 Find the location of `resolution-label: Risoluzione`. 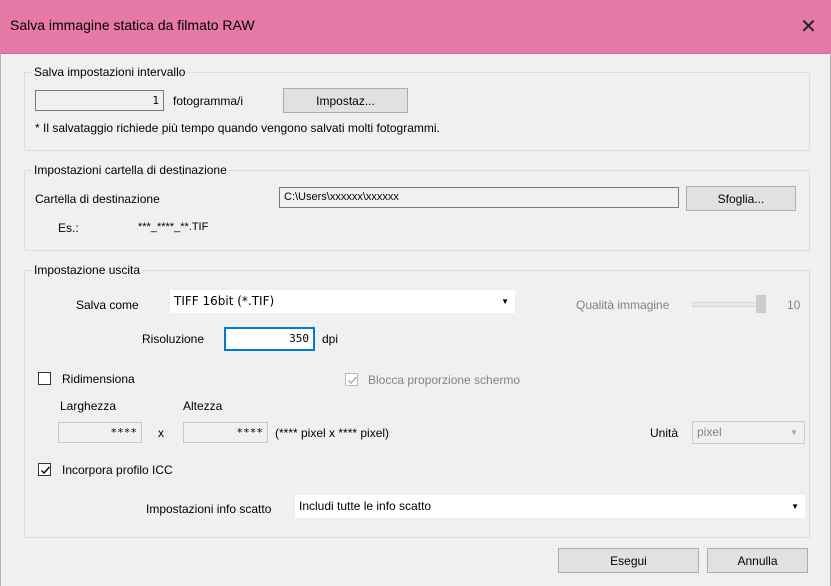

resolution-label: Risoluzione is located at coordinates (173, 339).